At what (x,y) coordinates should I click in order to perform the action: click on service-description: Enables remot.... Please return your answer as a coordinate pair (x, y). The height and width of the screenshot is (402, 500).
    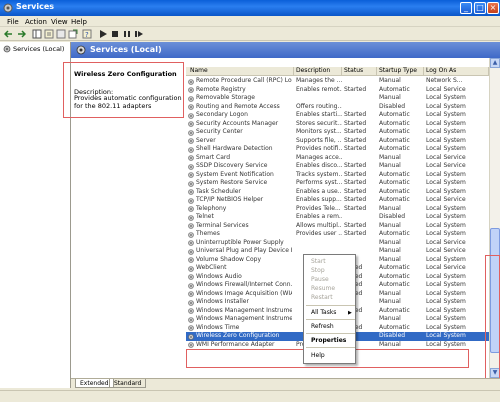
    Looking at the image, I should click on (319, 89).